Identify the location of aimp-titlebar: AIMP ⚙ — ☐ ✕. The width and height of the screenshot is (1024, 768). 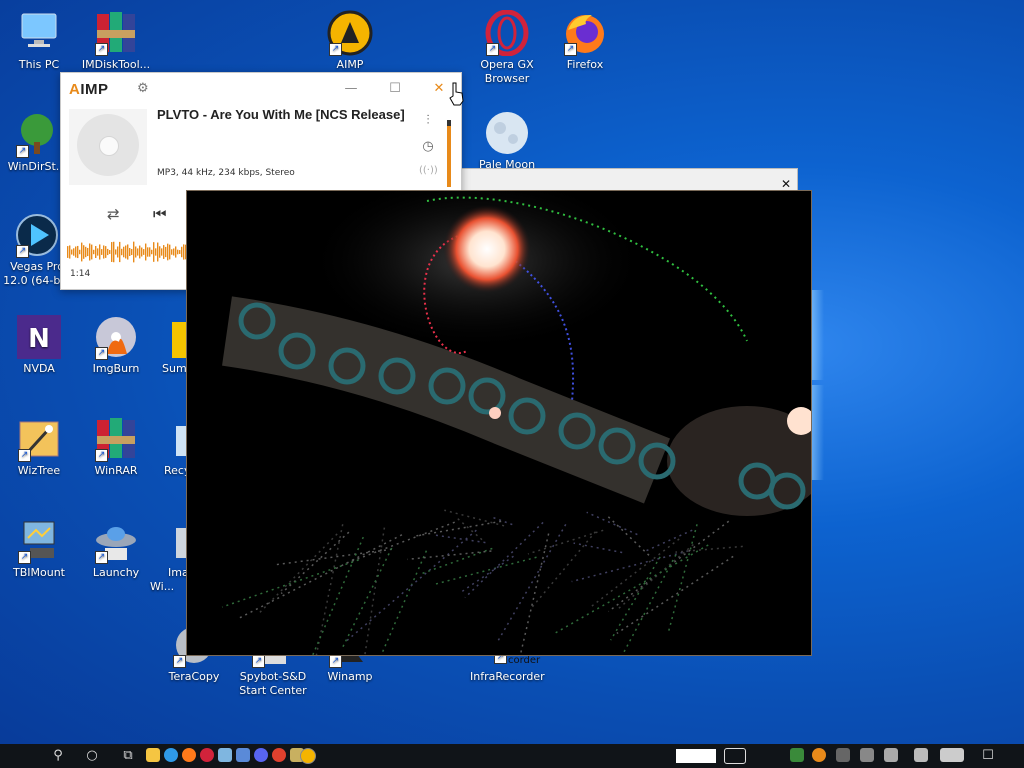
(261, 89).